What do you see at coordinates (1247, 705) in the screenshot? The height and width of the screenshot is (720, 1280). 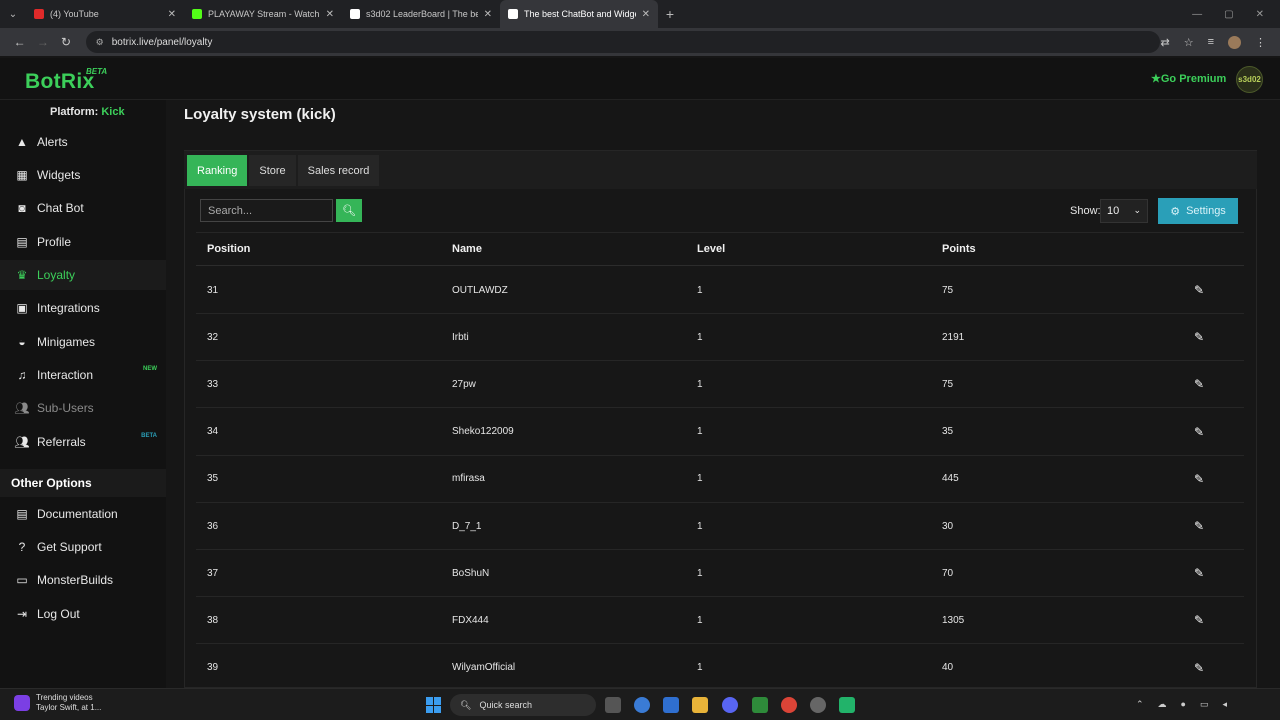 I see `clock` at bounding box center [1247, 705].